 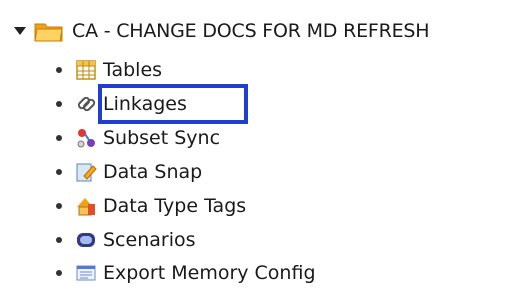 I want to click on expand-caret-icon, so click(x=20, y=31).